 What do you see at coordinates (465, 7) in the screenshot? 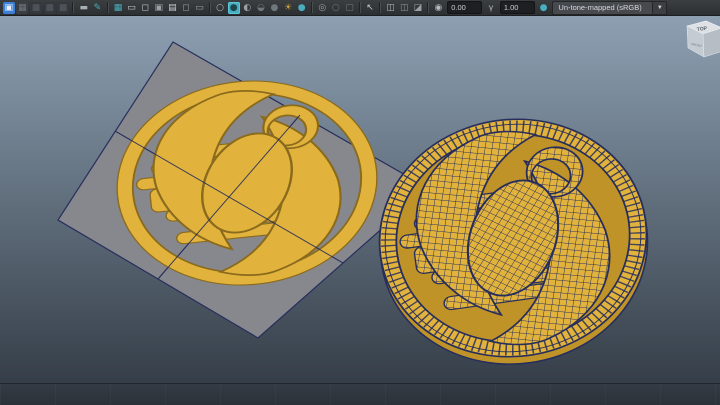
I see `exposure-field: 0.00` at bounding box center [465, 7].